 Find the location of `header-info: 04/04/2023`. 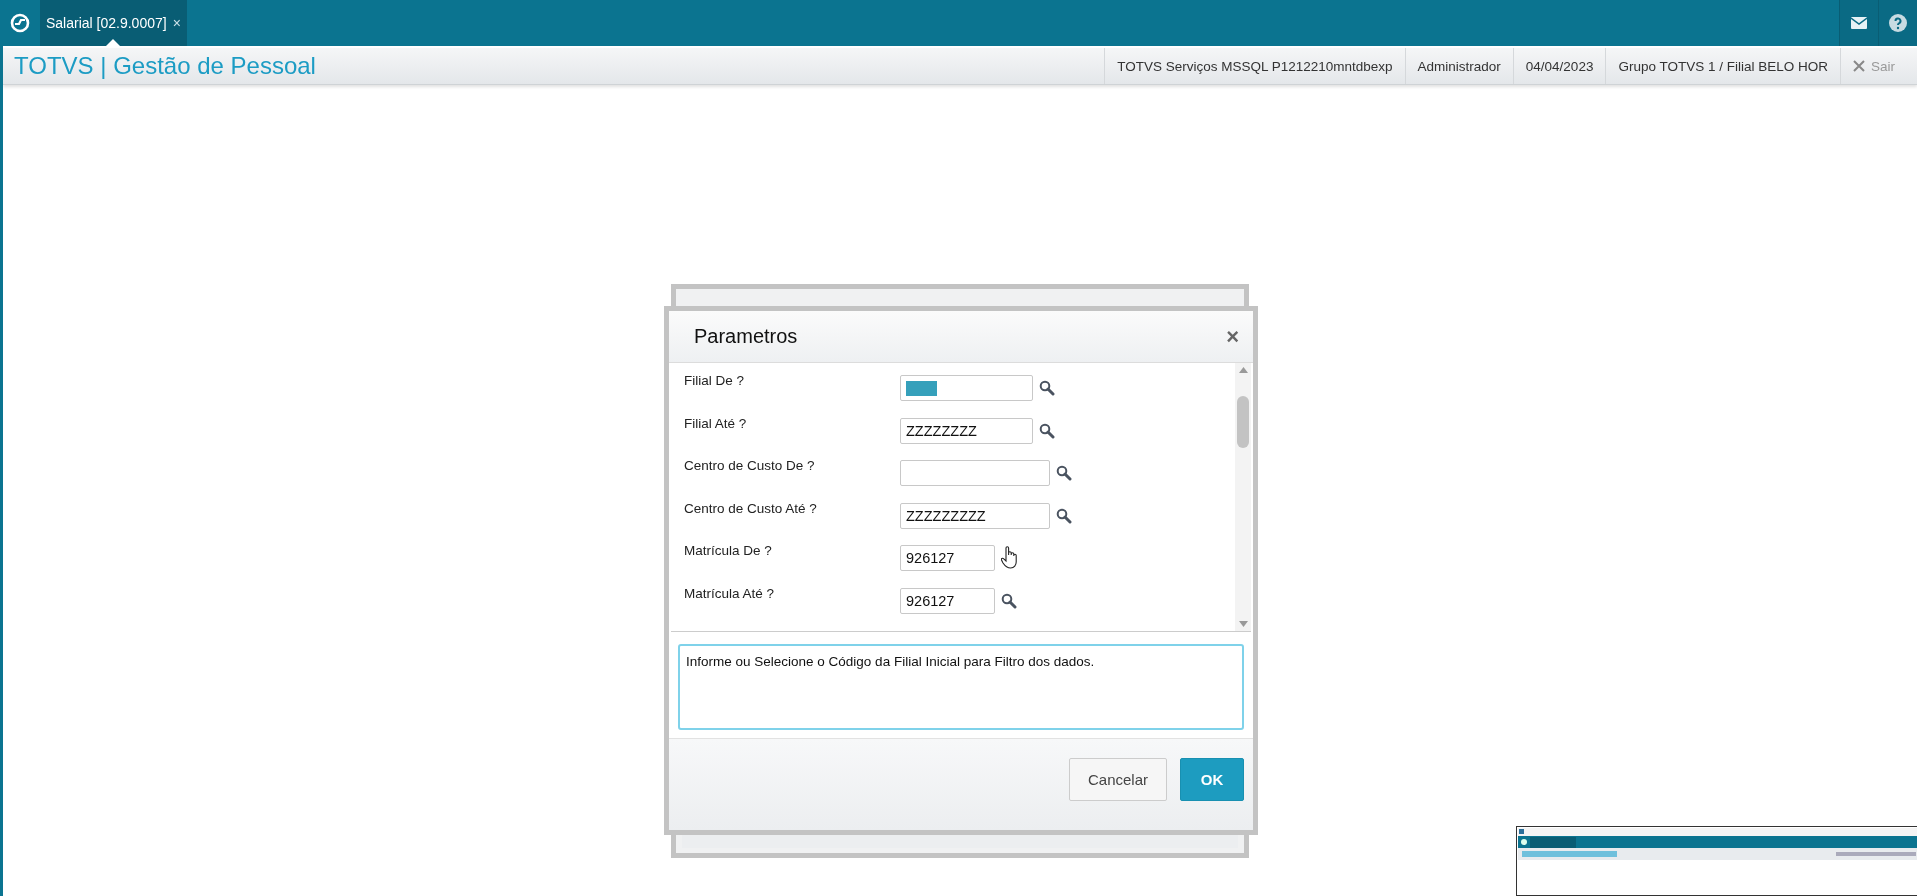

header-info: 04/04/2023 is located at coordinates (1559, 66).